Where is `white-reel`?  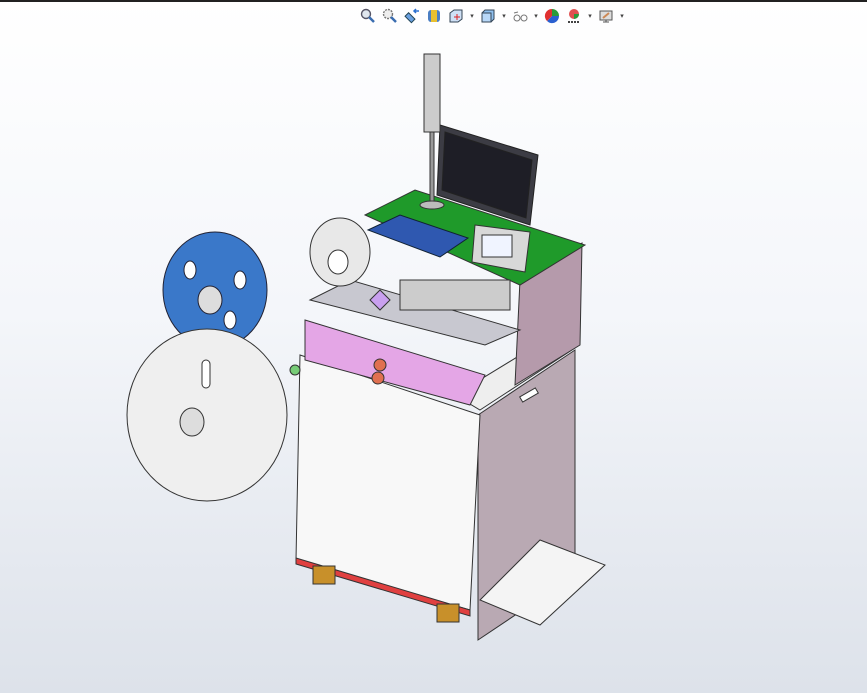
white-reel is located at coordinates (207, 415).